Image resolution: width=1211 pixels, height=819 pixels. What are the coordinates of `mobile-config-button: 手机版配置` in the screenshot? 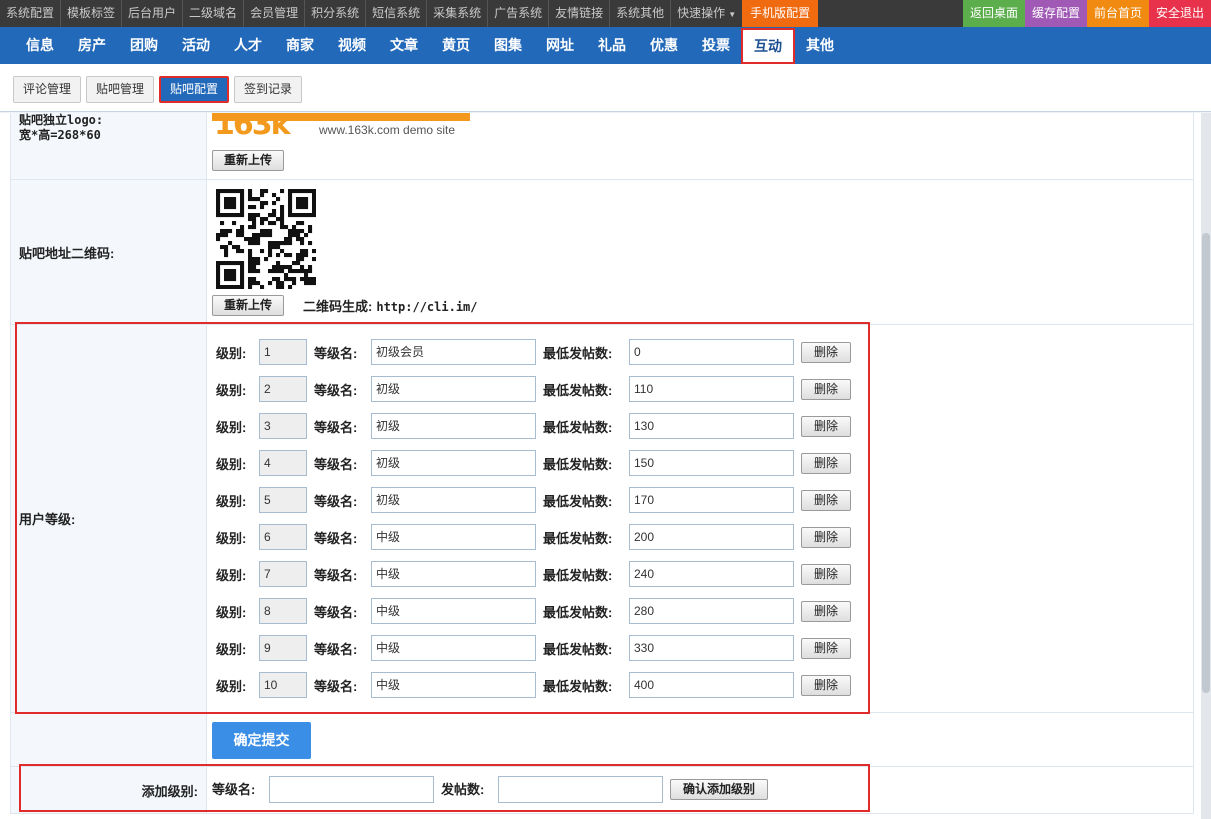 It's located at (780, 13).